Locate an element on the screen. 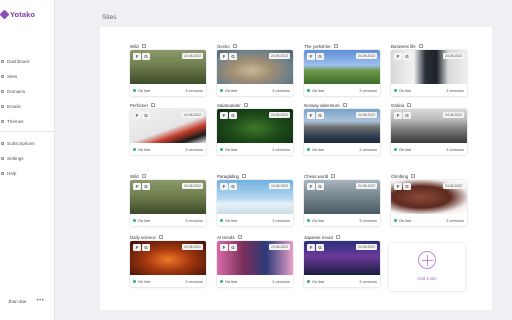  site-card-header: Climbing is located at coordinates (429, 176).